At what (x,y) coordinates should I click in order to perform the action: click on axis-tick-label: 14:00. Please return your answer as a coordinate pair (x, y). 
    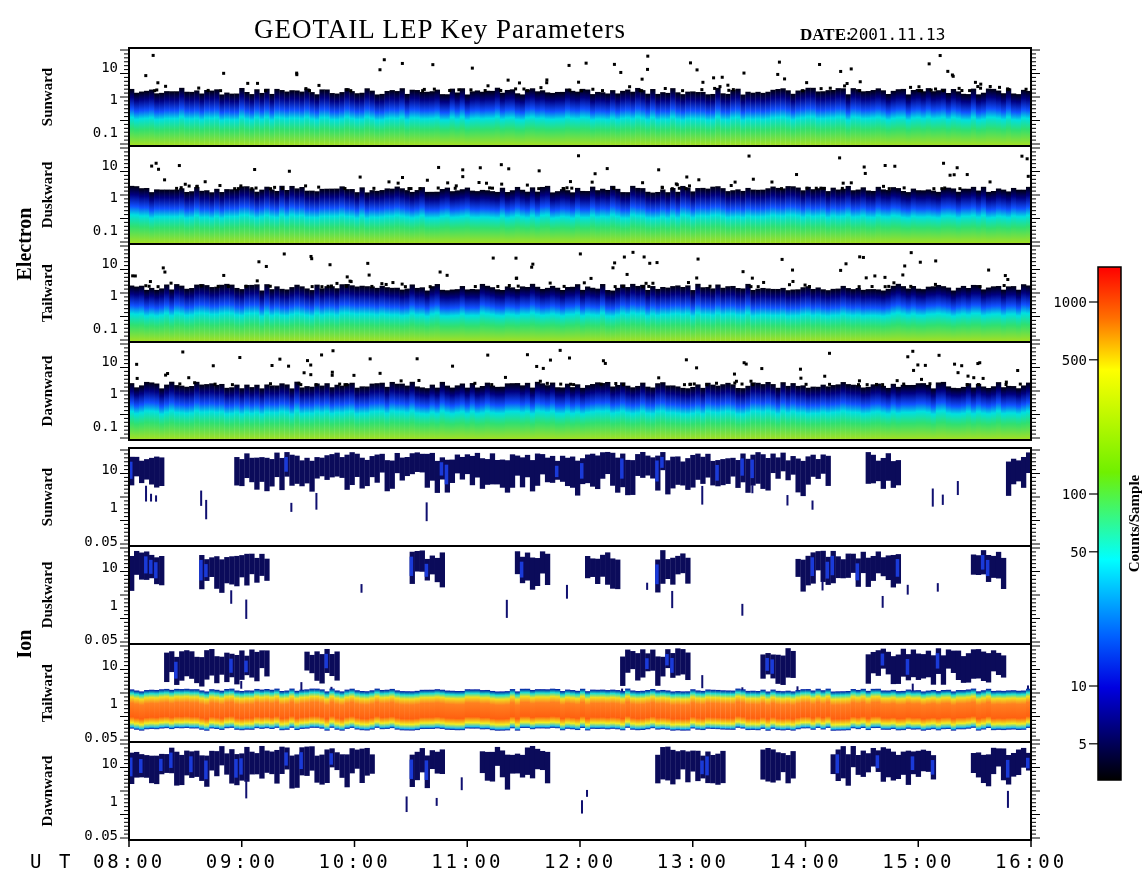
    Looking at the image, I should click on (805, 861).